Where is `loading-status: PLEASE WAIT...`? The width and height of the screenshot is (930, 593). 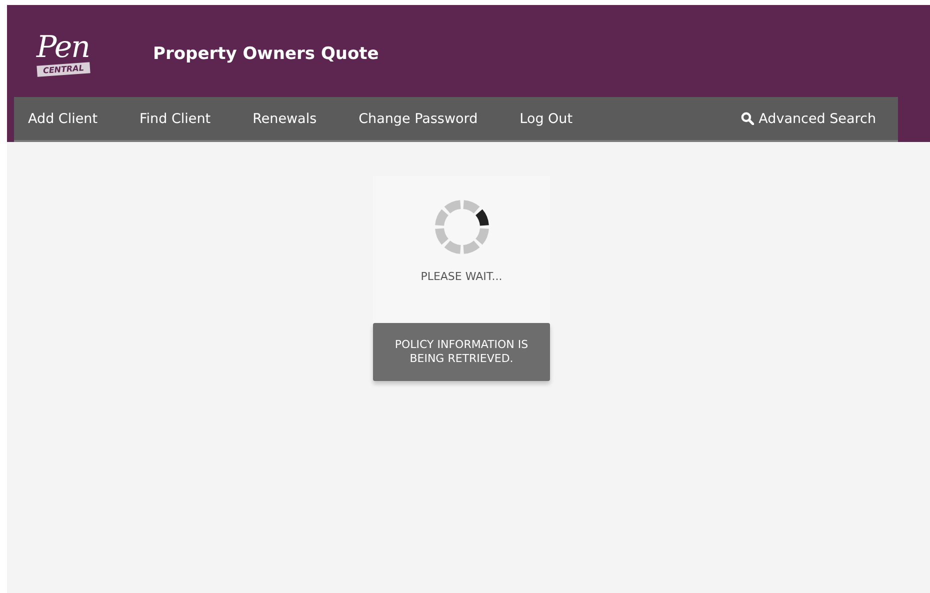
loading-status: PLEASE WAIT... is located at coordinates (461, 276).